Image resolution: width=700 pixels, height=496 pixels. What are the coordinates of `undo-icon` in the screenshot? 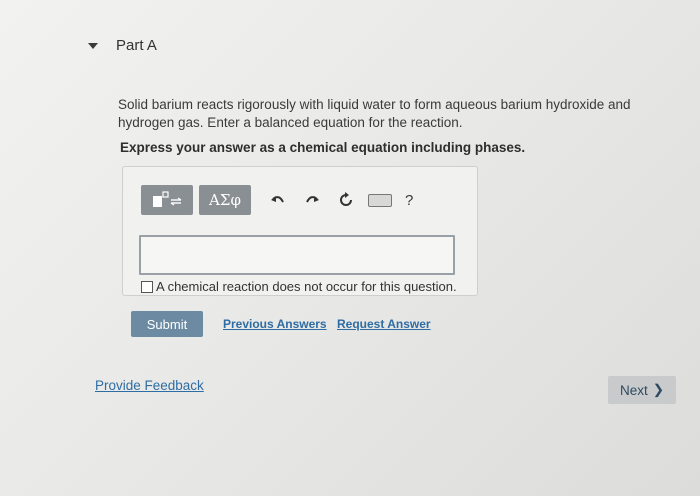 It's located at (278, 200).